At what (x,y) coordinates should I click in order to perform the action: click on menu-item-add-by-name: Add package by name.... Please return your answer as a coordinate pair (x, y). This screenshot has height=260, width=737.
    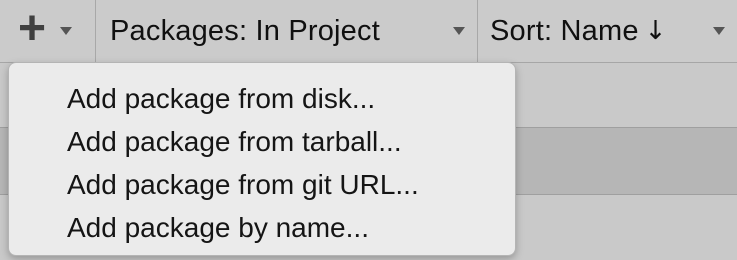
    Looking at the image, I should click on (262, 227).